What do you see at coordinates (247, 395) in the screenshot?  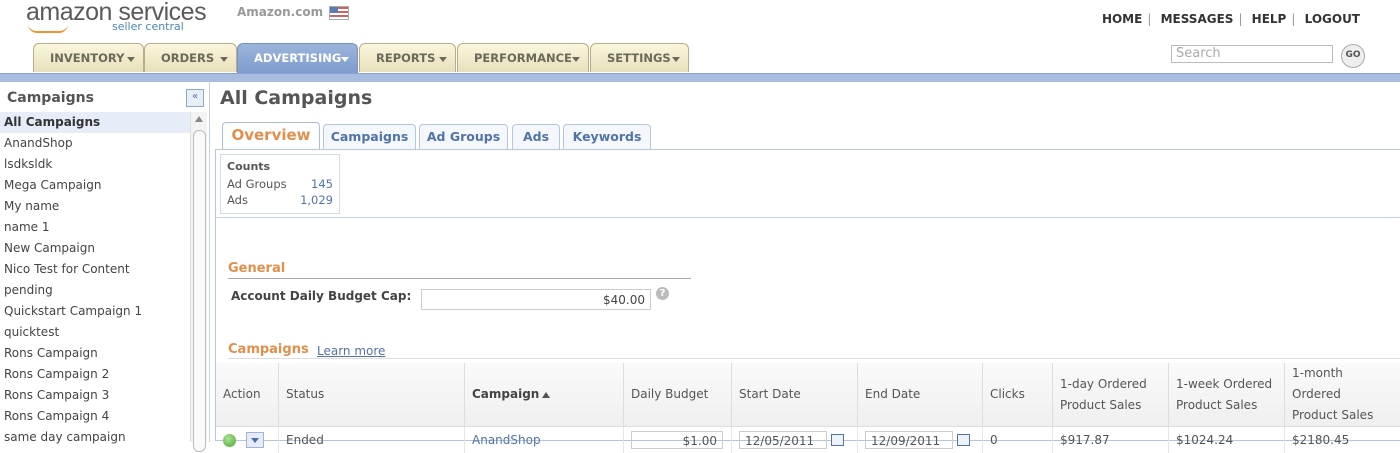 I see `col-action: Action` at bounding box center [247, 395].